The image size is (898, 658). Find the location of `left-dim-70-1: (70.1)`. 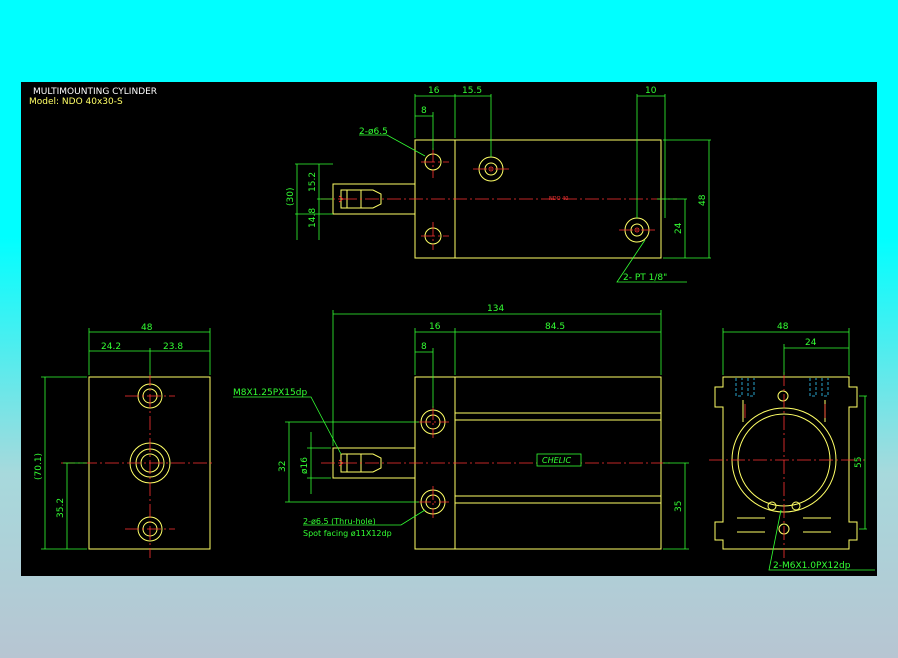

left-dim-70-1: (70.1) is located at coordinates (39, 466).